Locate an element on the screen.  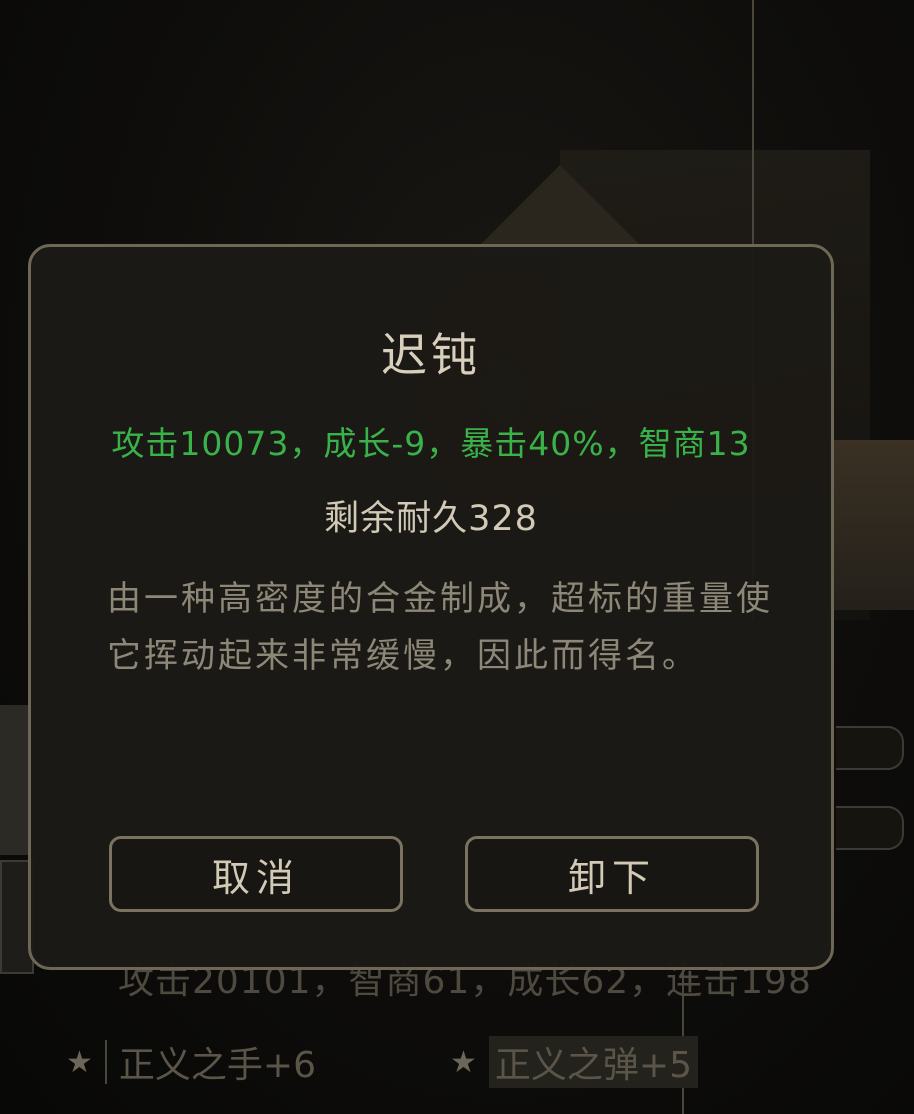
skill-name: 正义之手+6 is located at coordinates (217, 1065).